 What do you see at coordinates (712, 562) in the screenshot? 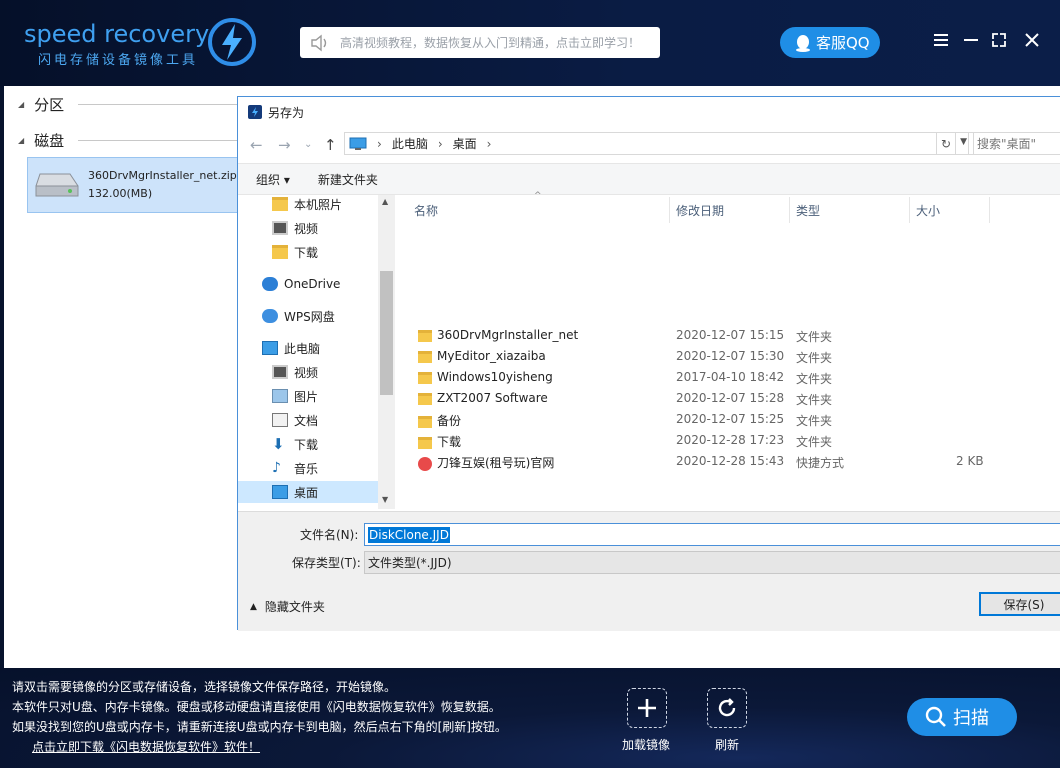
I see `filetype-select: 文件类型(*.JJD)` at bounding box center [712, 562].